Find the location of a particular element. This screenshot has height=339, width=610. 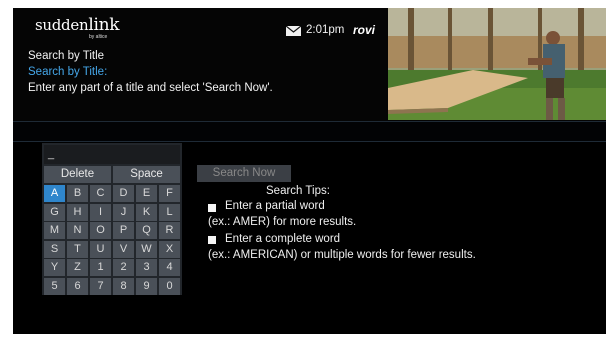

key-m: M is located at coordinates (54, 230).